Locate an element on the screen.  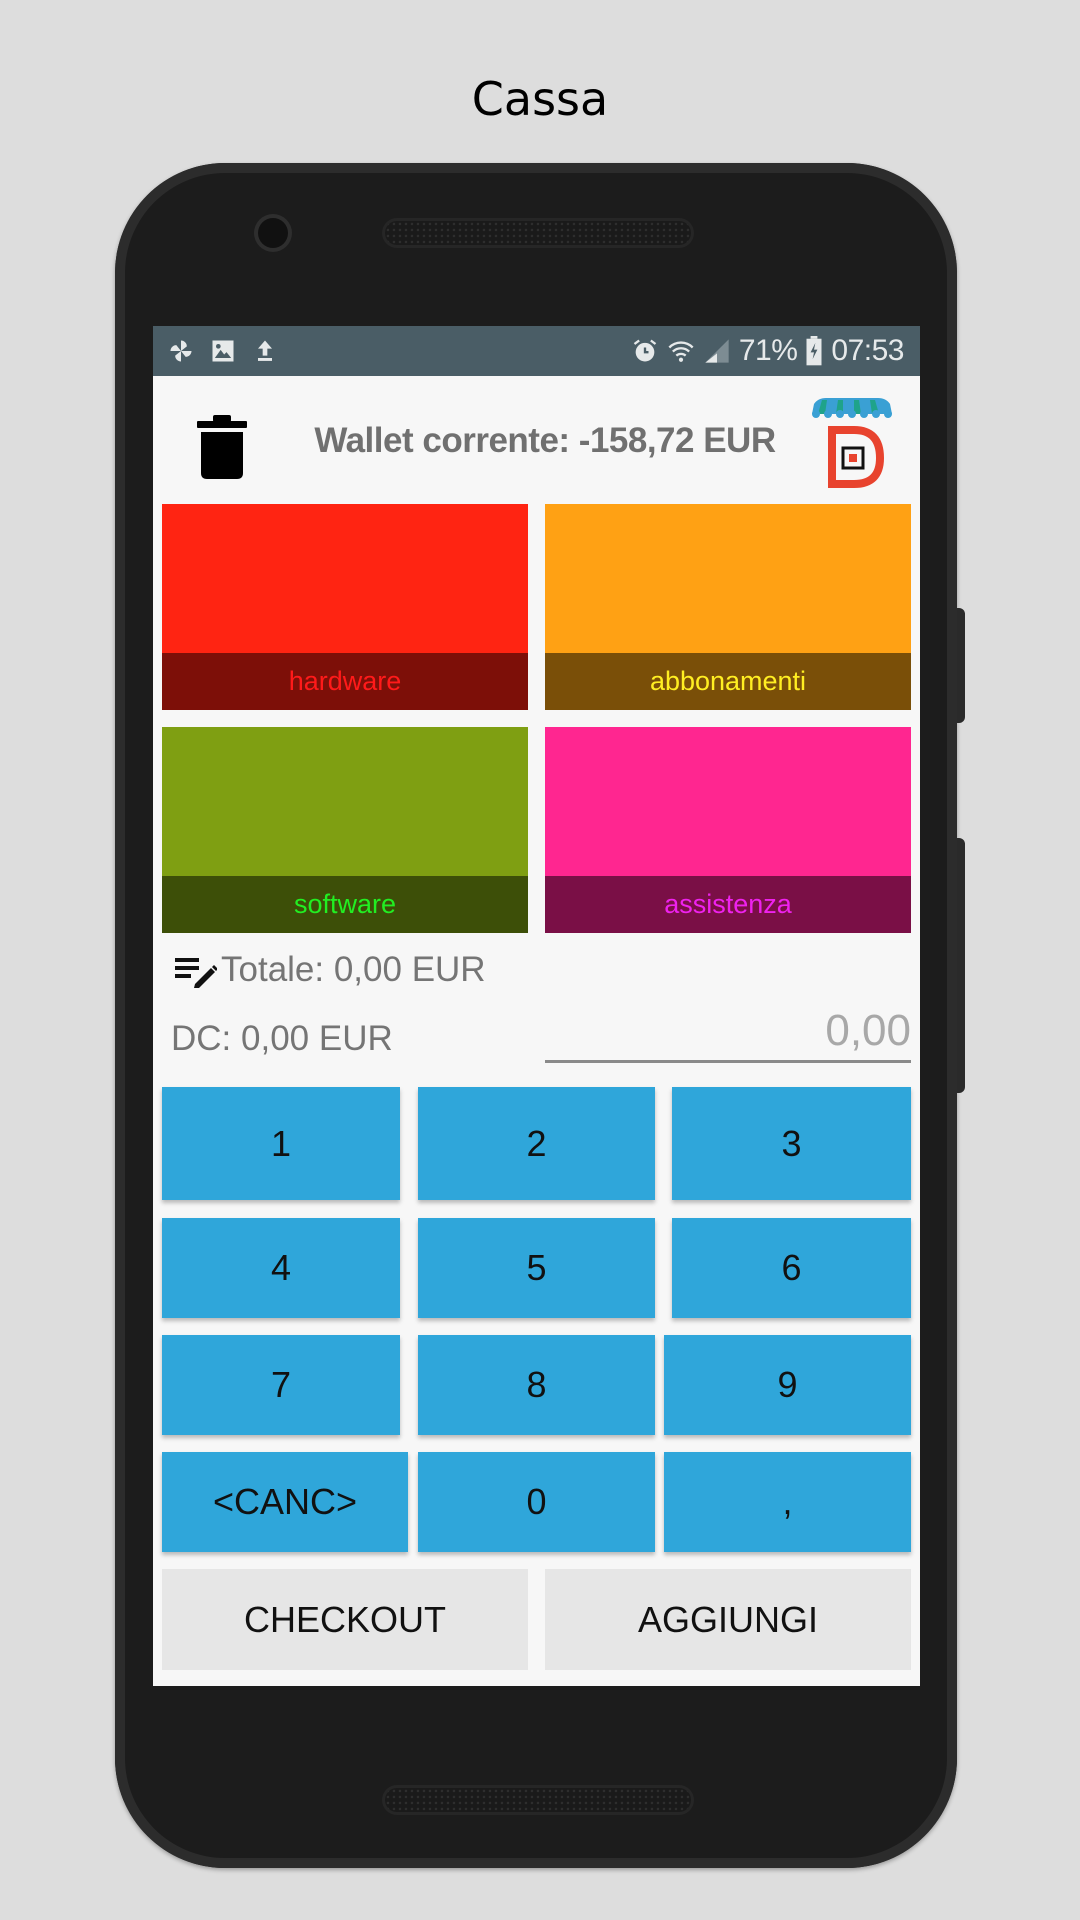
page-title: Cassa is located at coordinates (540, 99).